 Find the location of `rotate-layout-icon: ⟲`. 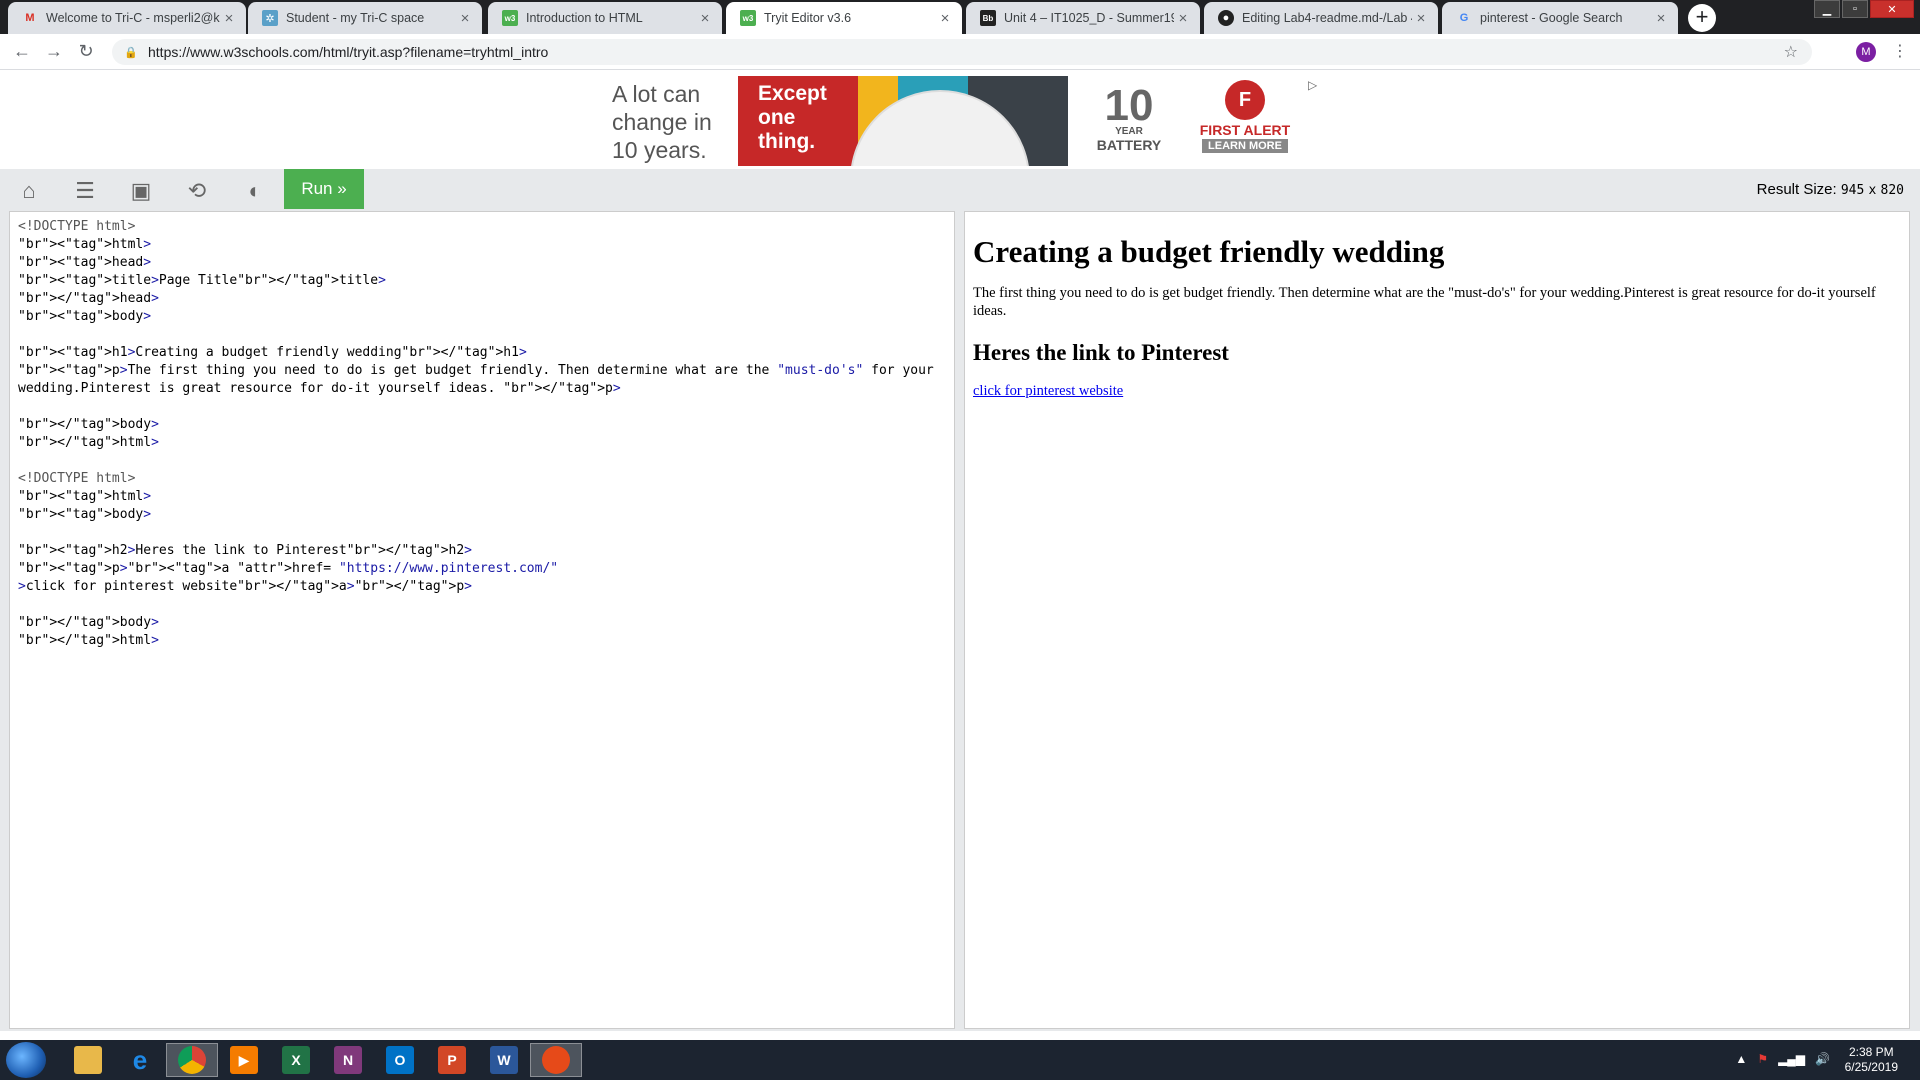

rotate-layout-icon: ⟲ is located at coordinates (197, 191).